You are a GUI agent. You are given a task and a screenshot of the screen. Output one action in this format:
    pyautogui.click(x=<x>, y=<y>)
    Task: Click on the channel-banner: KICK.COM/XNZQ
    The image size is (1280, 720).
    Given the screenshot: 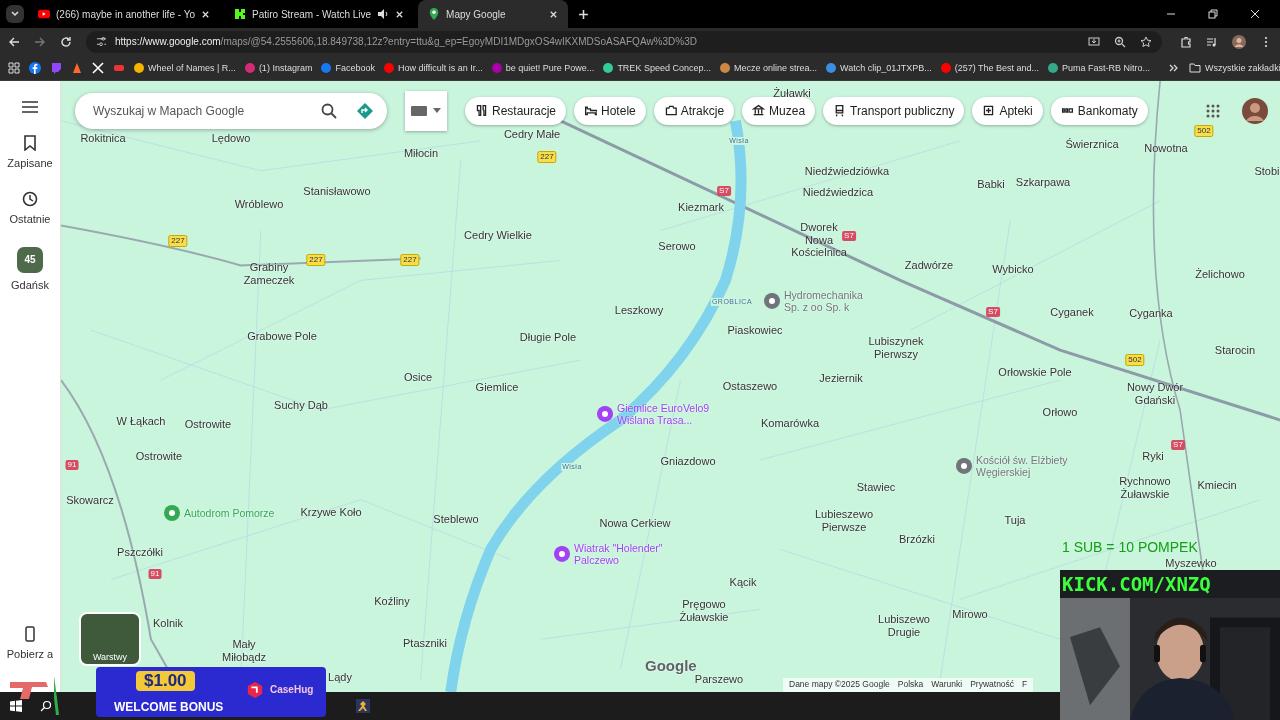 What is the action you would take?
    pyautogui.click(x=1170, y=584)
    